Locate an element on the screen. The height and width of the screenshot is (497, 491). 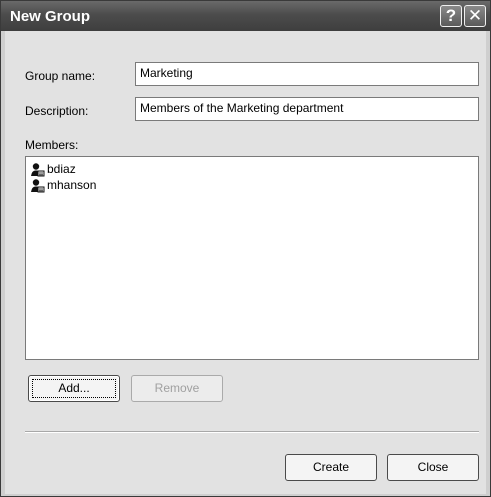
help-button: ? is located at coordinates (451, 16).